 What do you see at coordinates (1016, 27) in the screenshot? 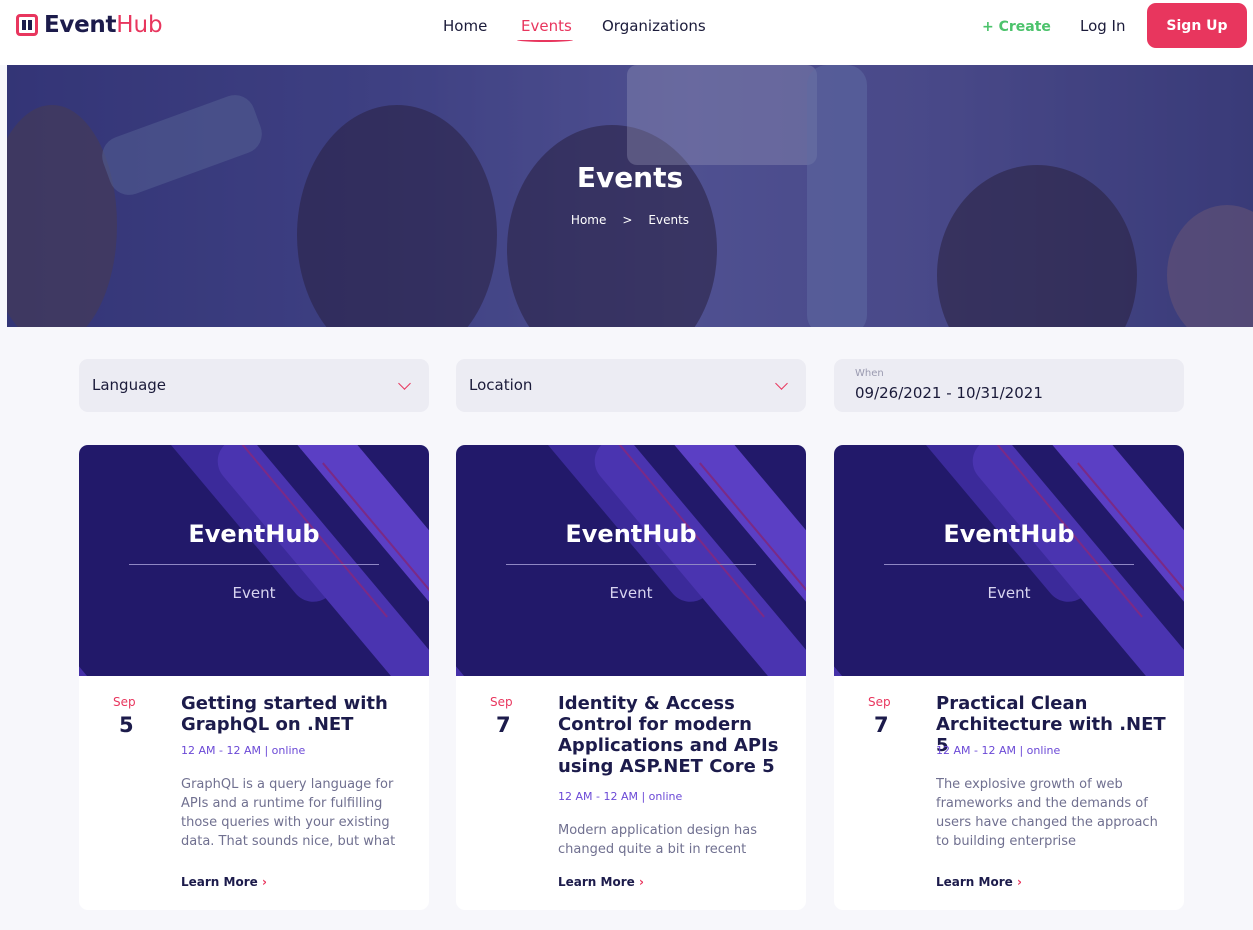
I see `create-link: + Create` at bounding box center [1016, 27].